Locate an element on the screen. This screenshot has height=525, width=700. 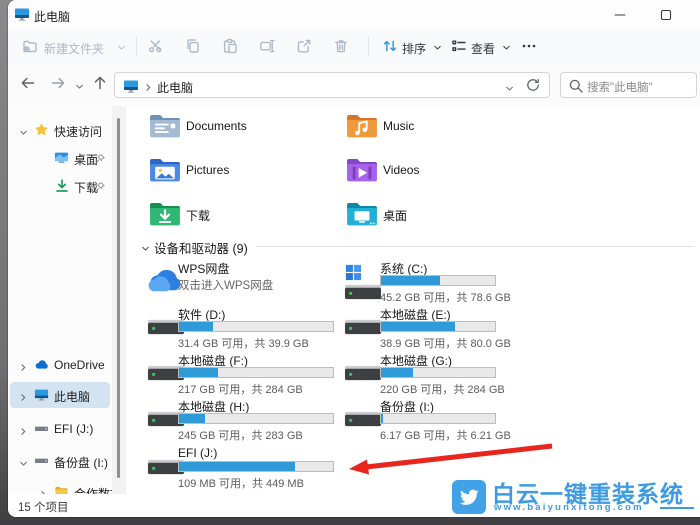
drive-tile-g: 本地磁盘 (G:) 220 GB 可用，共 284 GB is located at coordinates (424, 374).